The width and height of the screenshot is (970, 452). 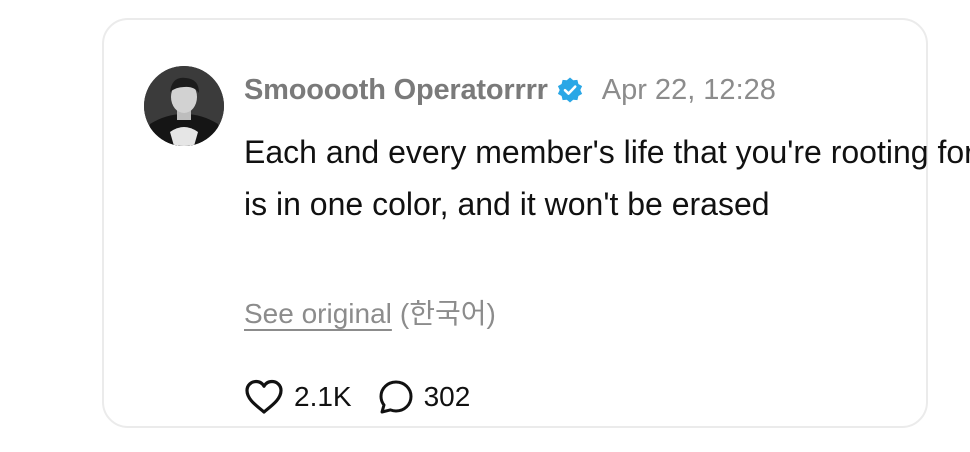 I want to click on avatar-image, so click(x=184, y=106).